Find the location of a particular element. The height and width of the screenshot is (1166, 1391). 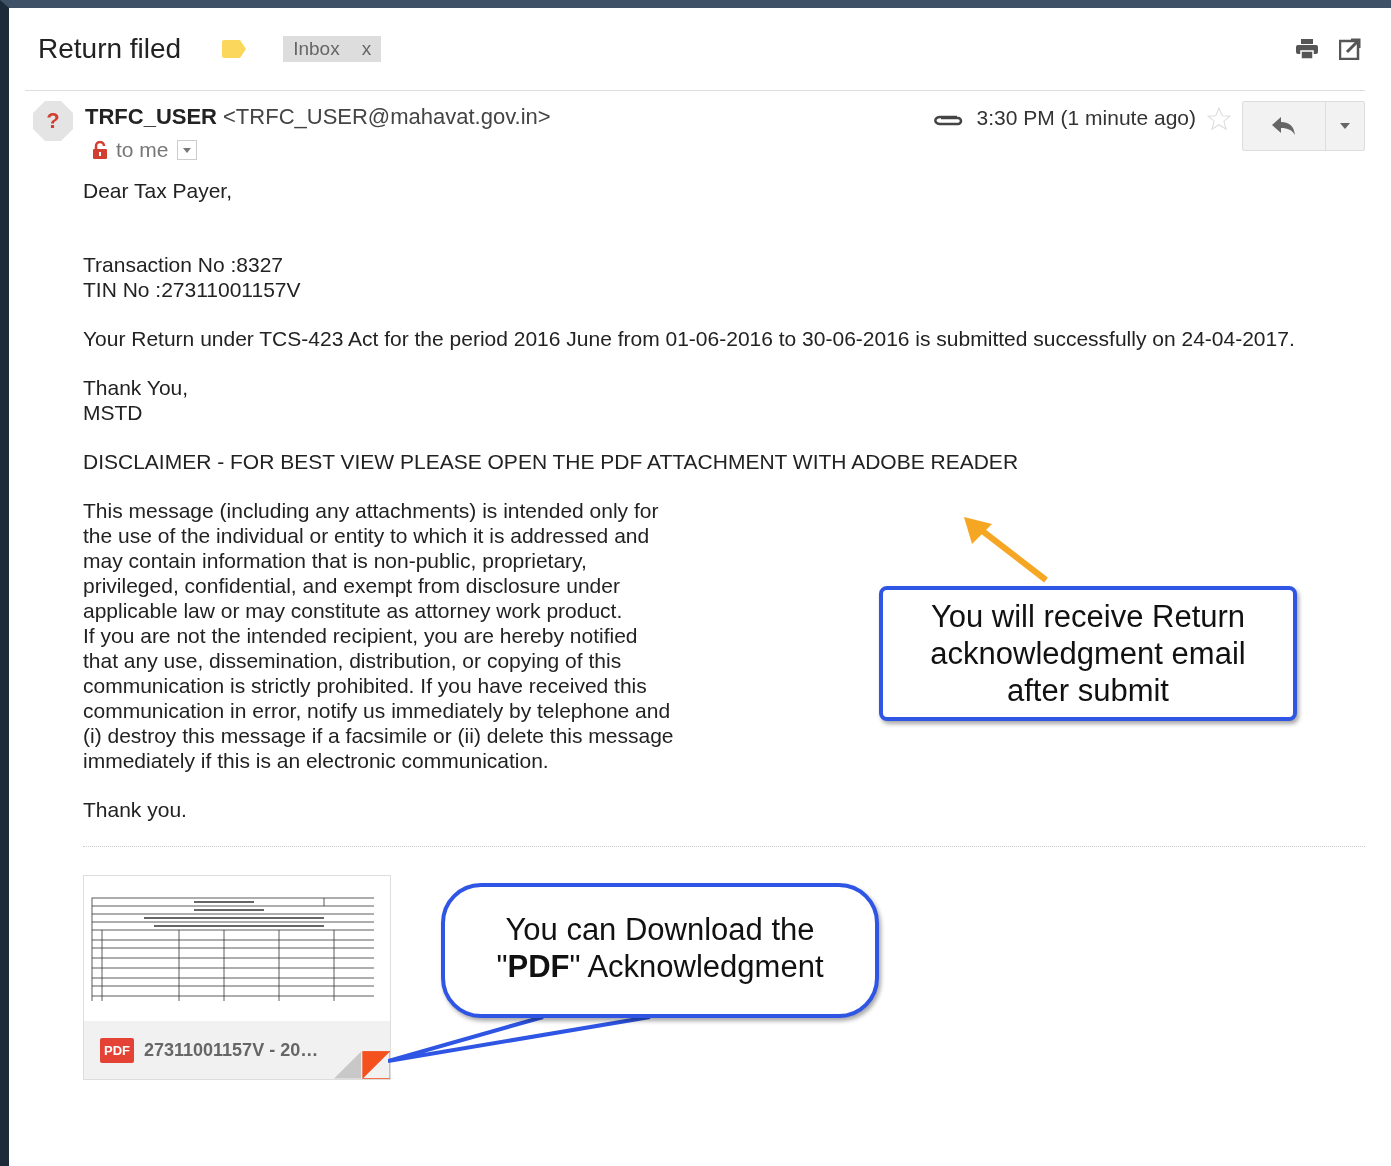

star-icon is located at coordinates (1219, 119).